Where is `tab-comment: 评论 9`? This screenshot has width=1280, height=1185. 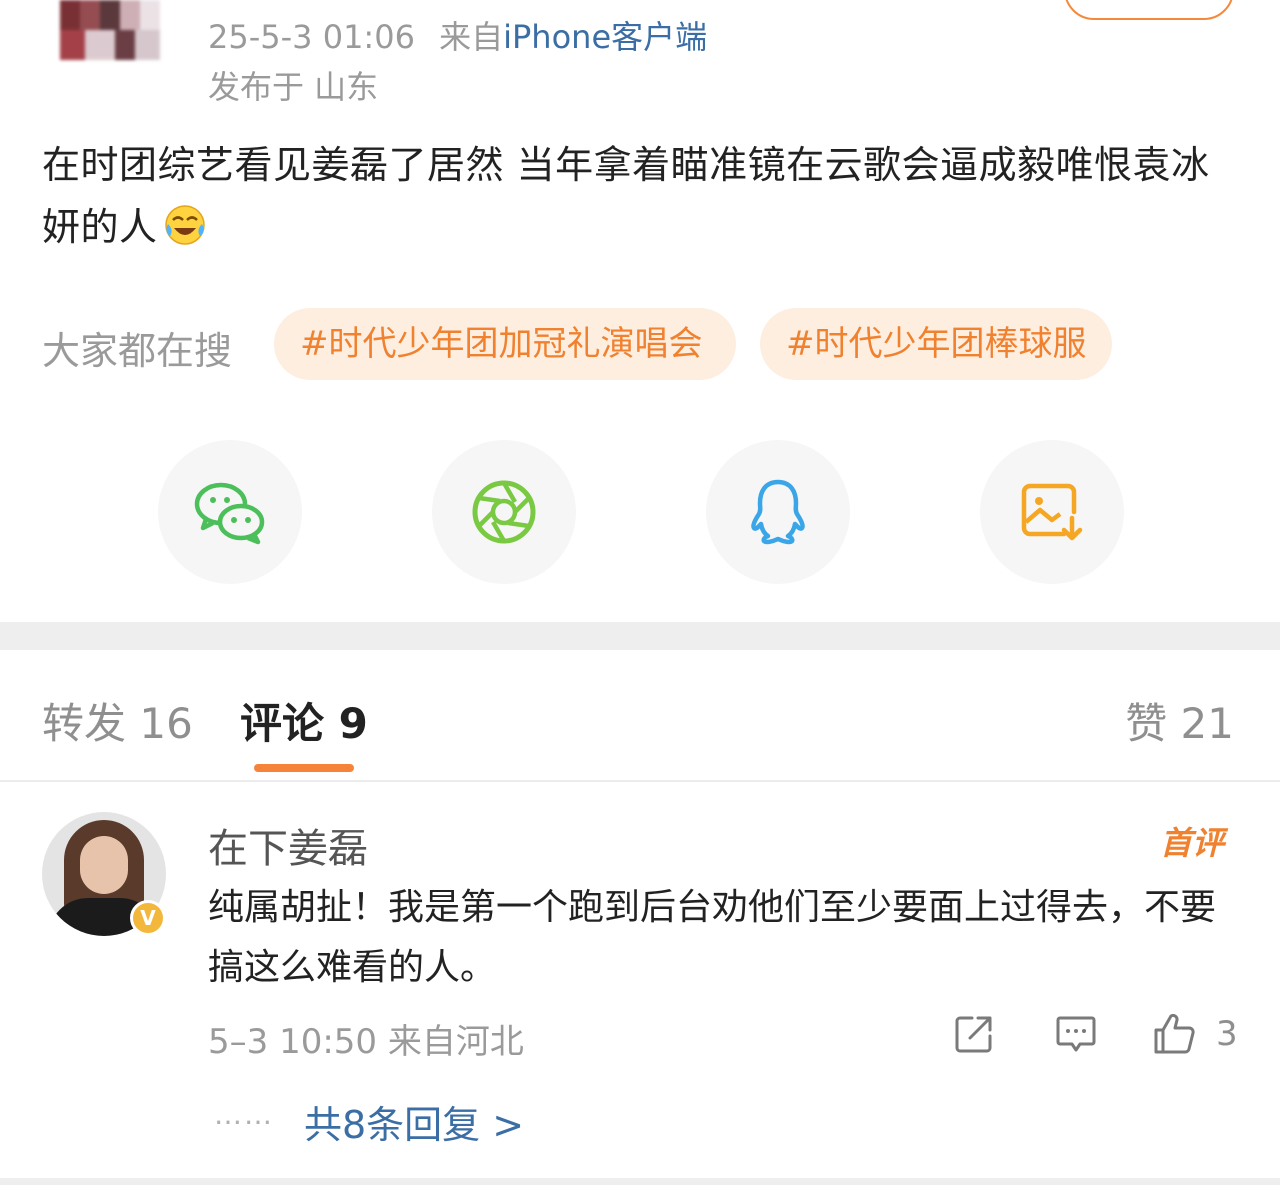
tab-comment: 评论 9 is located at coordinates (304, 720).